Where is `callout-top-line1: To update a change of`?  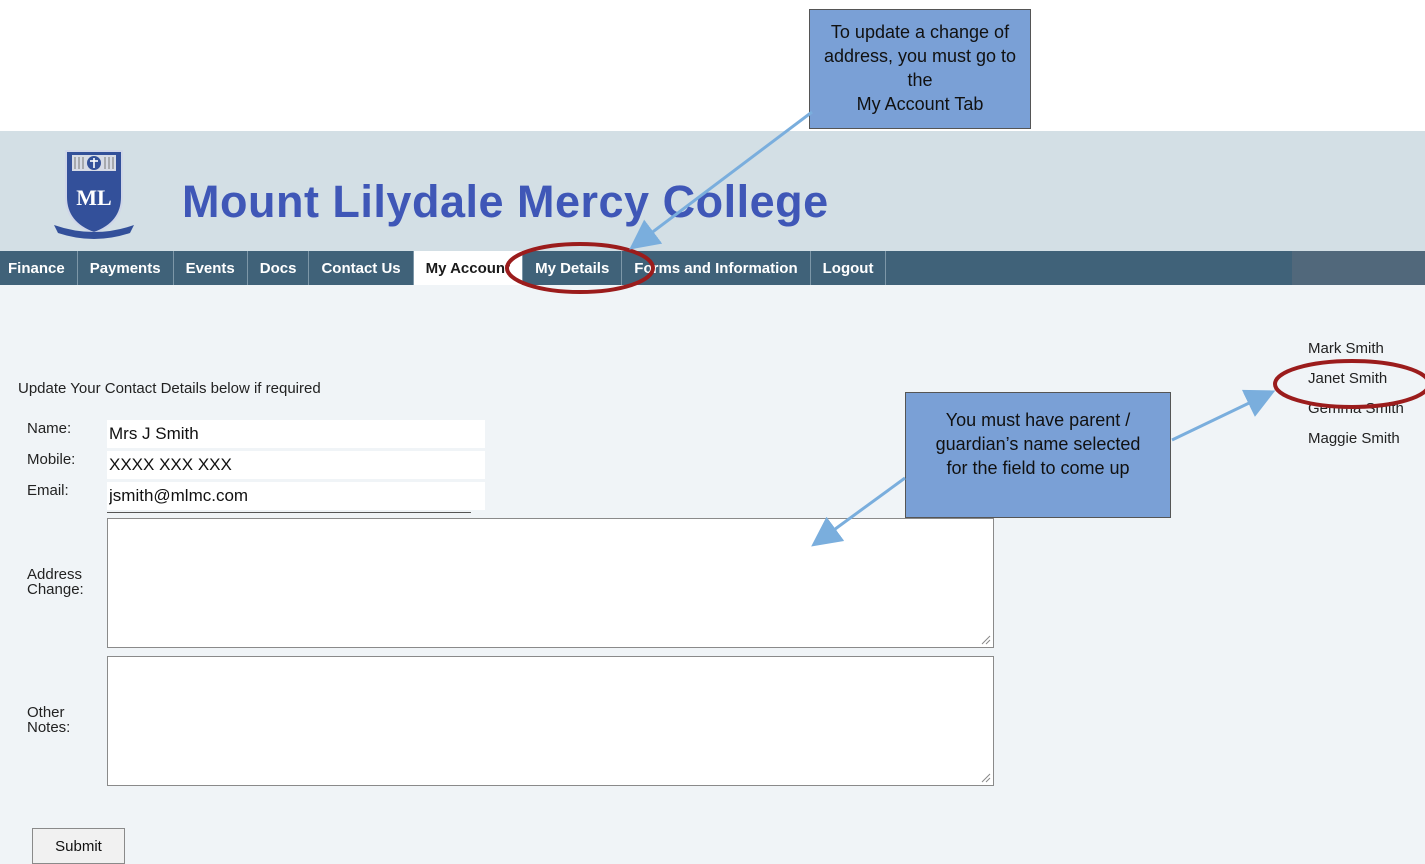 callout-top-line1: To update a change of is located at coordinates (920, 32).